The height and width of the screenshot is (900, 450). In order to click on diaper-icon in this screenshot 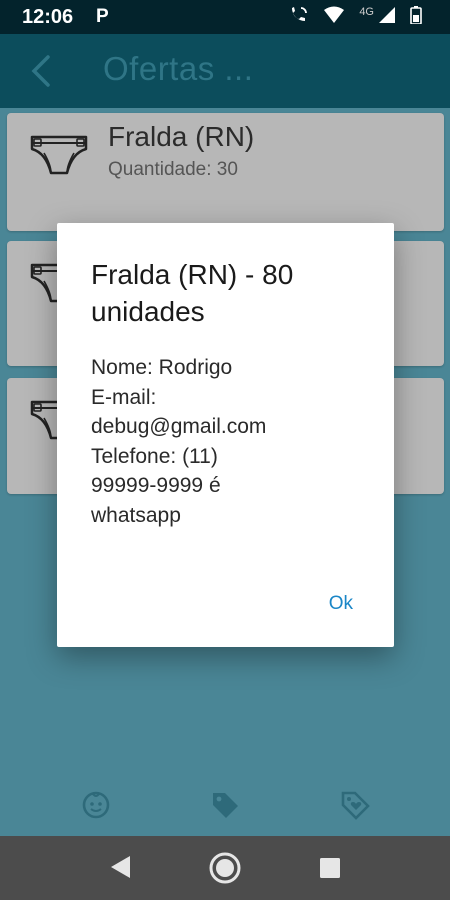, I will do `click(59, 155)`.